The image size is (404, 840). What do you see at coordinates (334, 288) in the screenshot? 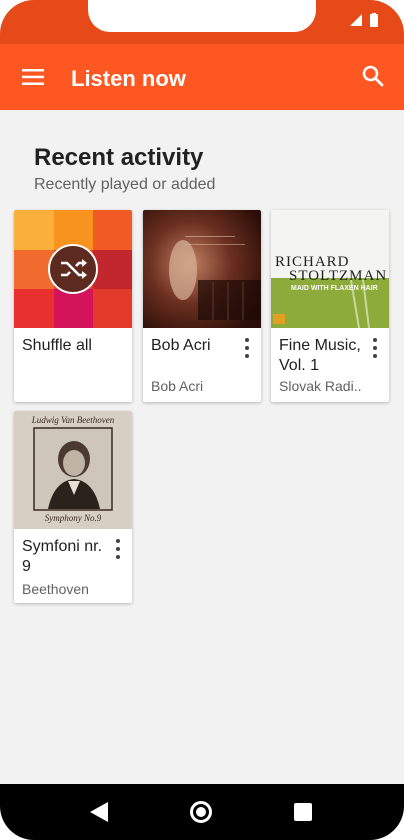
I see `album-art-line3: MAID WITH FLAXEN HAIR` at bounding box center [334, 288].